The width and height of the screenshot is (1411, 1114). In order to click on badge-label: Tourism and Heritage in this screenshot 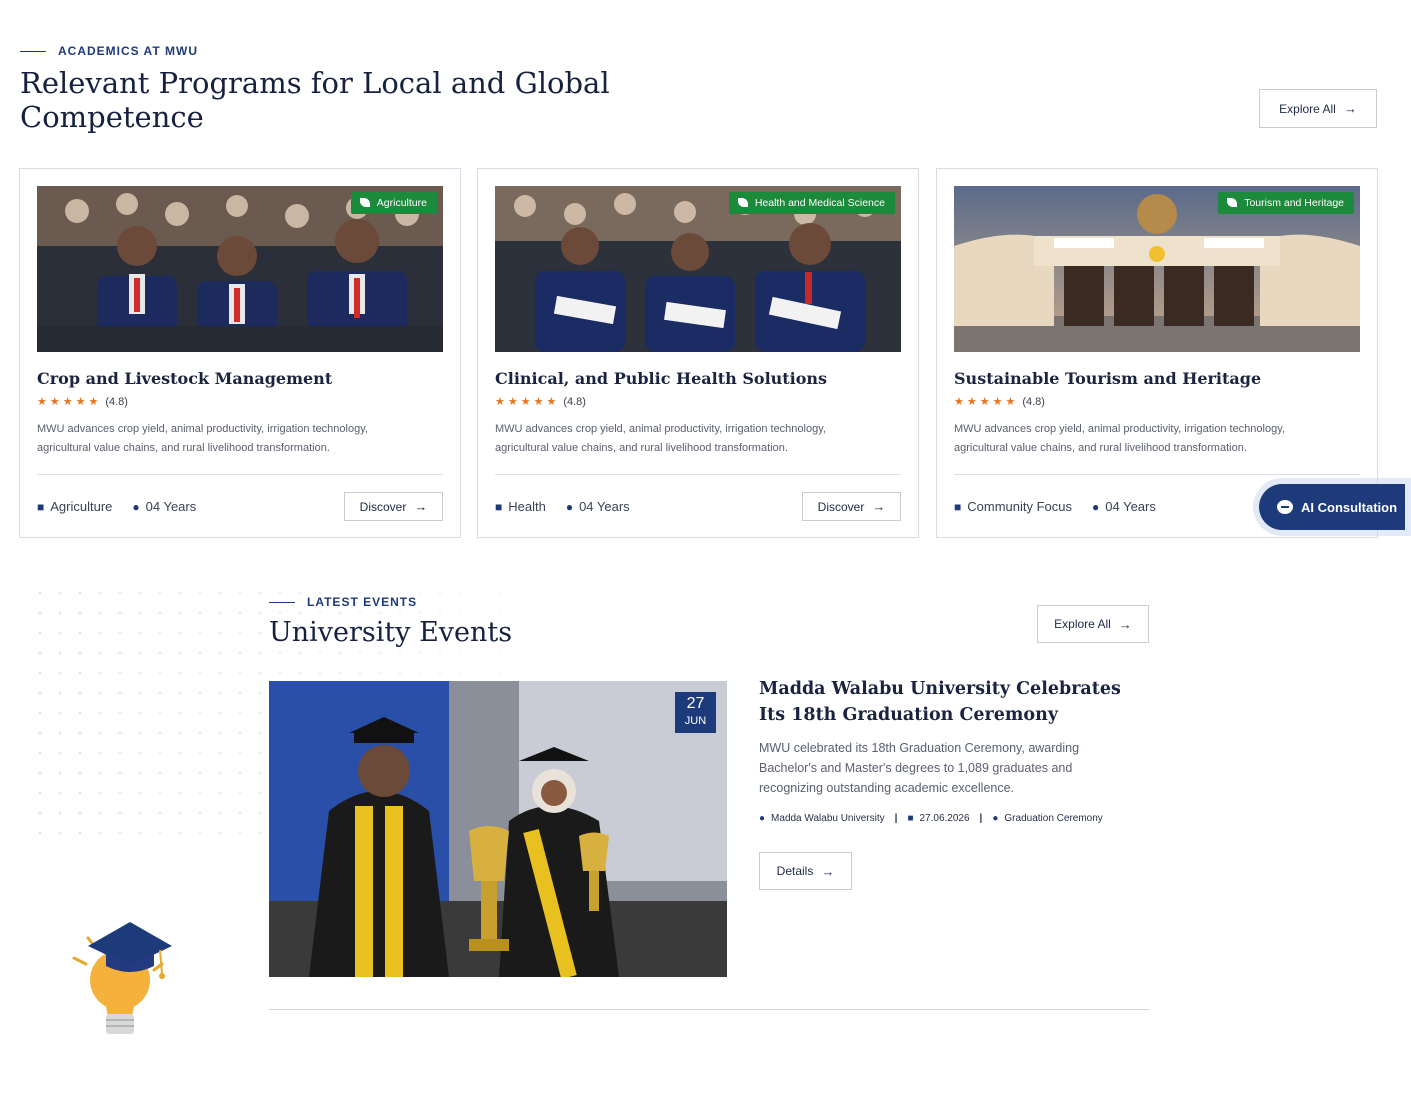, I will do `click(1294, 203)`.